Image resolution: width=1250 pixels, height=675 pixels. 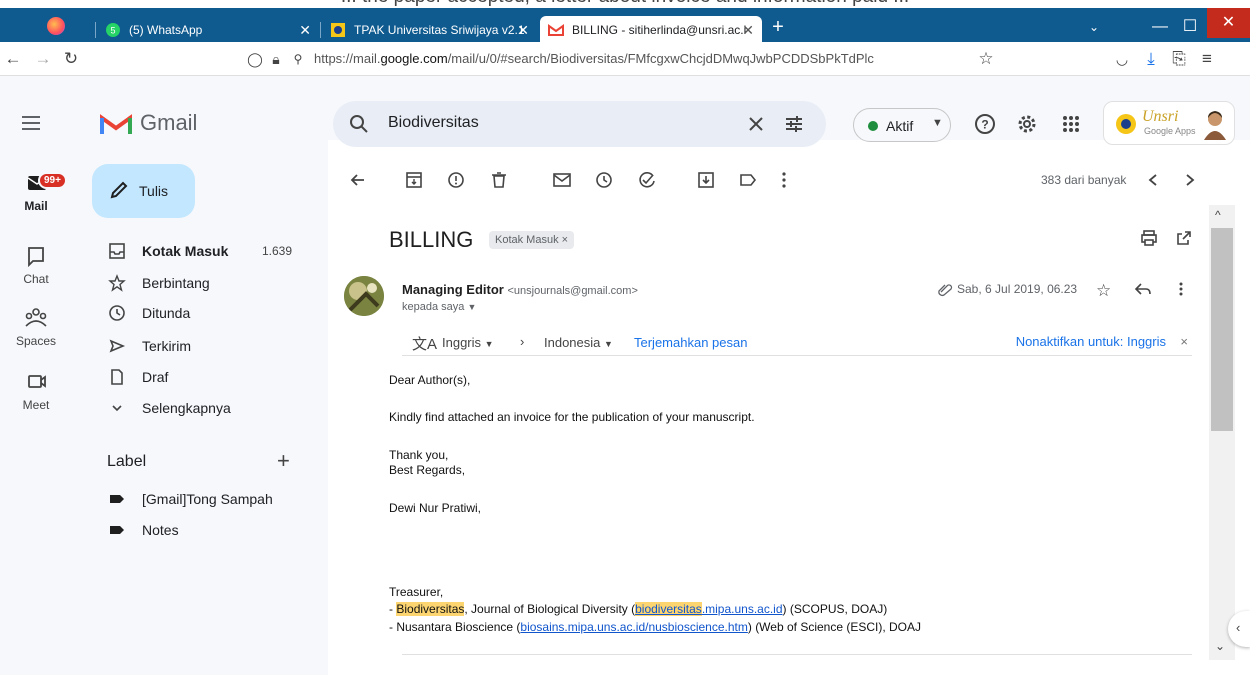 I want to click on label-chip: Kotak Masuk ×, so click(x=532, y=240).